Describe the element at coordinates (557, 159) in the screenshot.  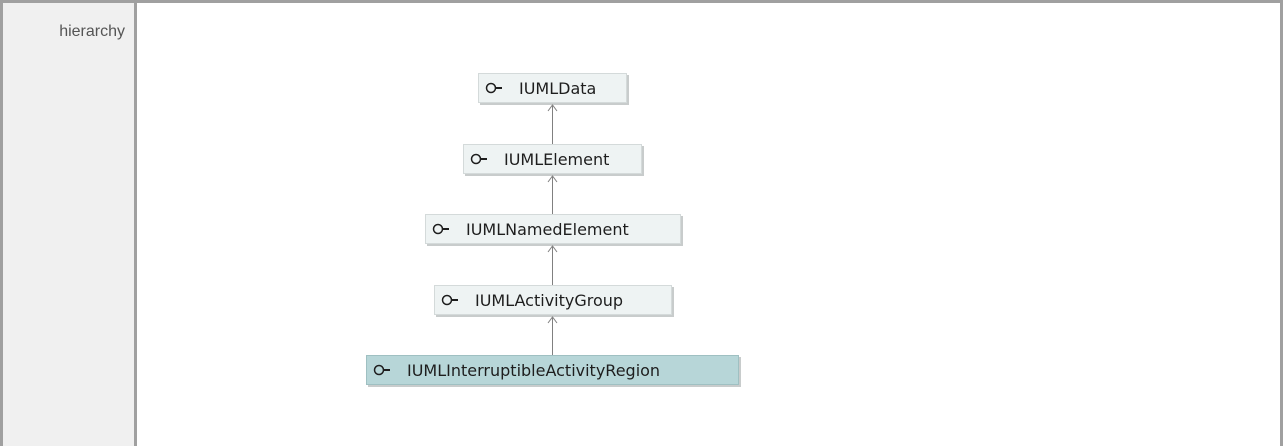
I see `node-label: IUMLElement` at that location.